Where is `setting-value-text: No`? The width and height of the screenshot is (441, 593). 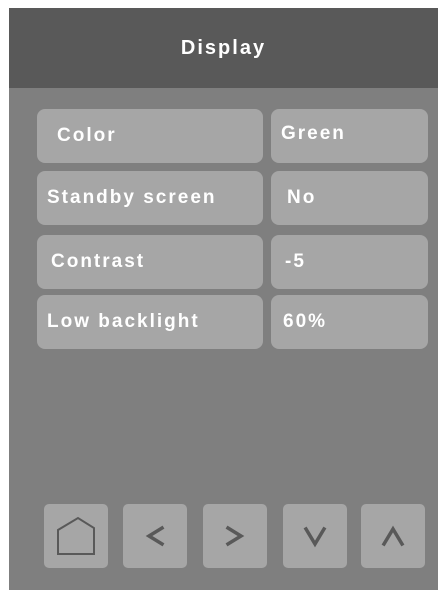 setting-value-text: No is located at coordinates (302, 197).